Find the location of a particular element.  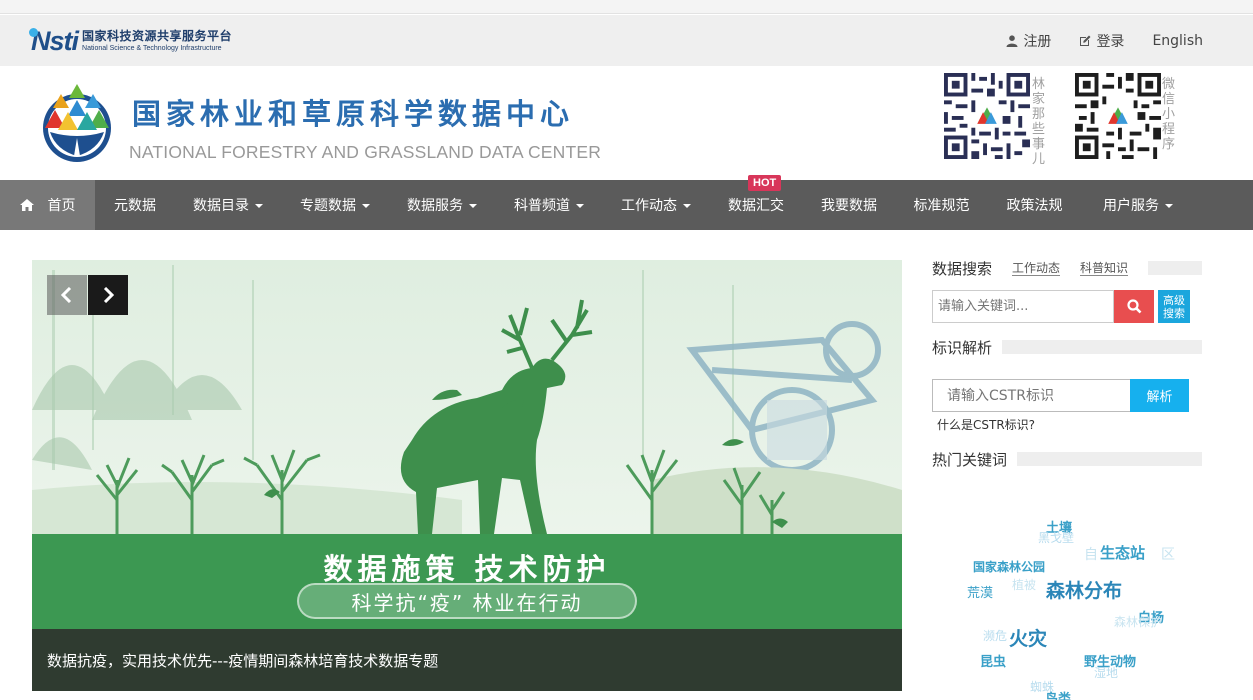

chevron-right-icon is located at coordinates (108, 295).